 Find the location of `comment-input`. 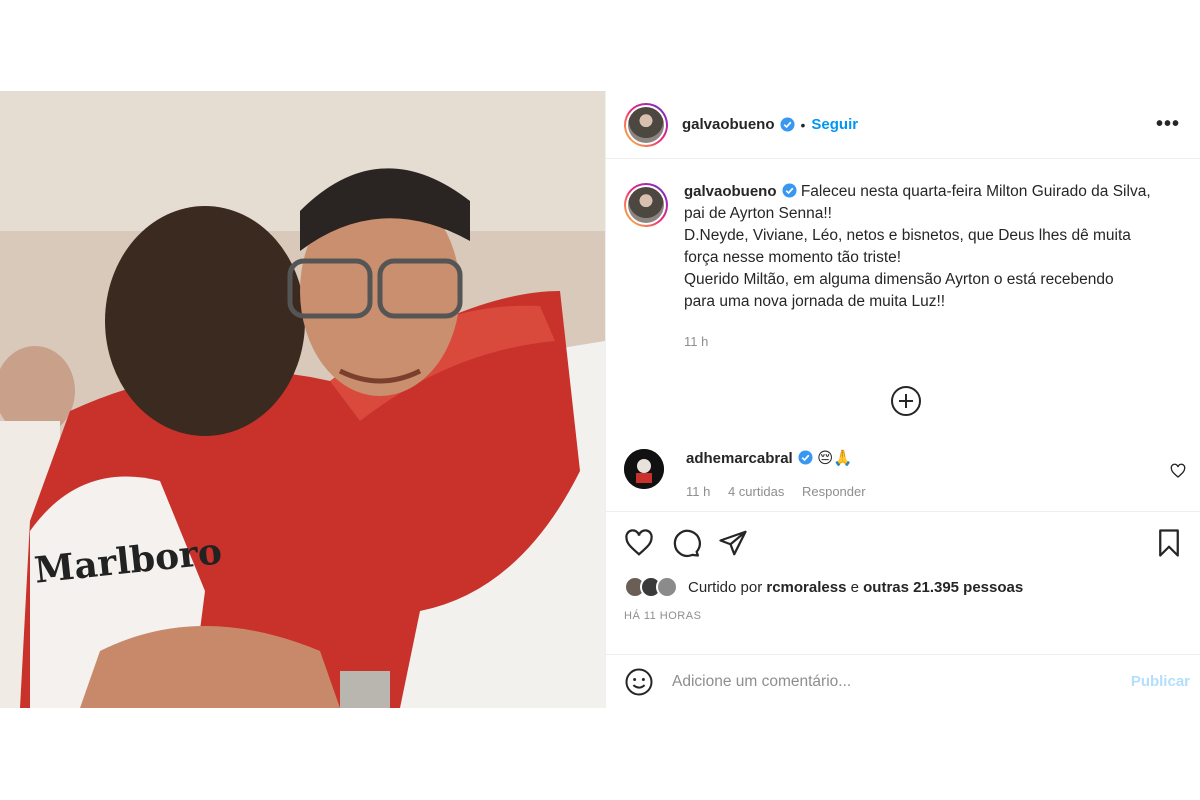

comment-input is located at coordinates (901, 681).